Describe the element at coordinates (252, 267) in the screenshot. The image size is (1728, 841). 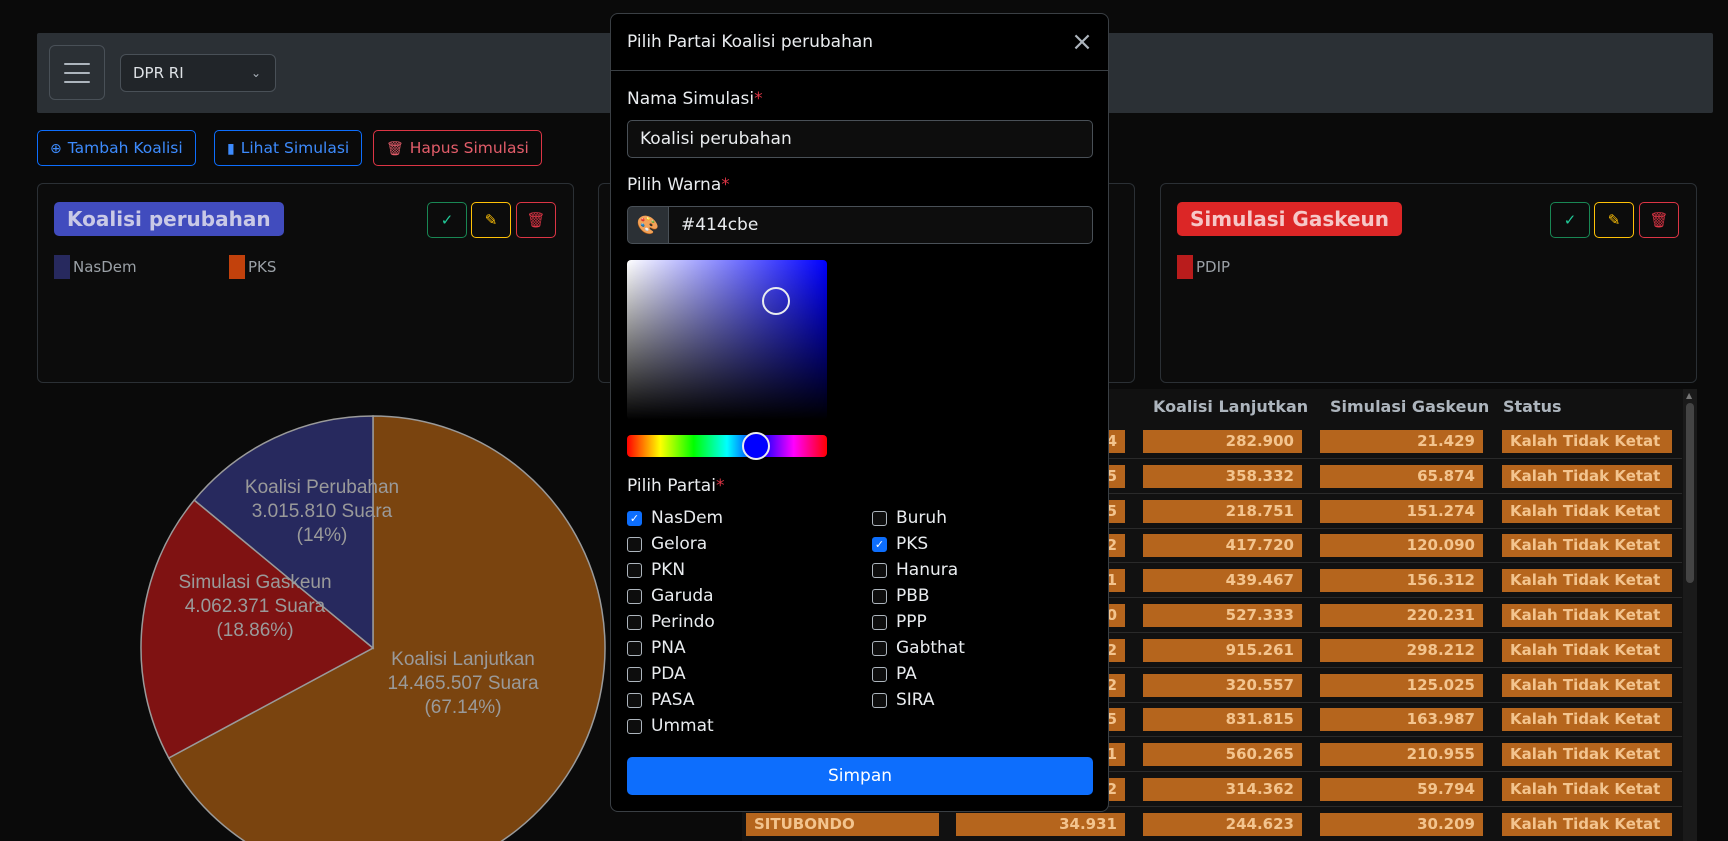
I see `party-chip: PKS` at that location.